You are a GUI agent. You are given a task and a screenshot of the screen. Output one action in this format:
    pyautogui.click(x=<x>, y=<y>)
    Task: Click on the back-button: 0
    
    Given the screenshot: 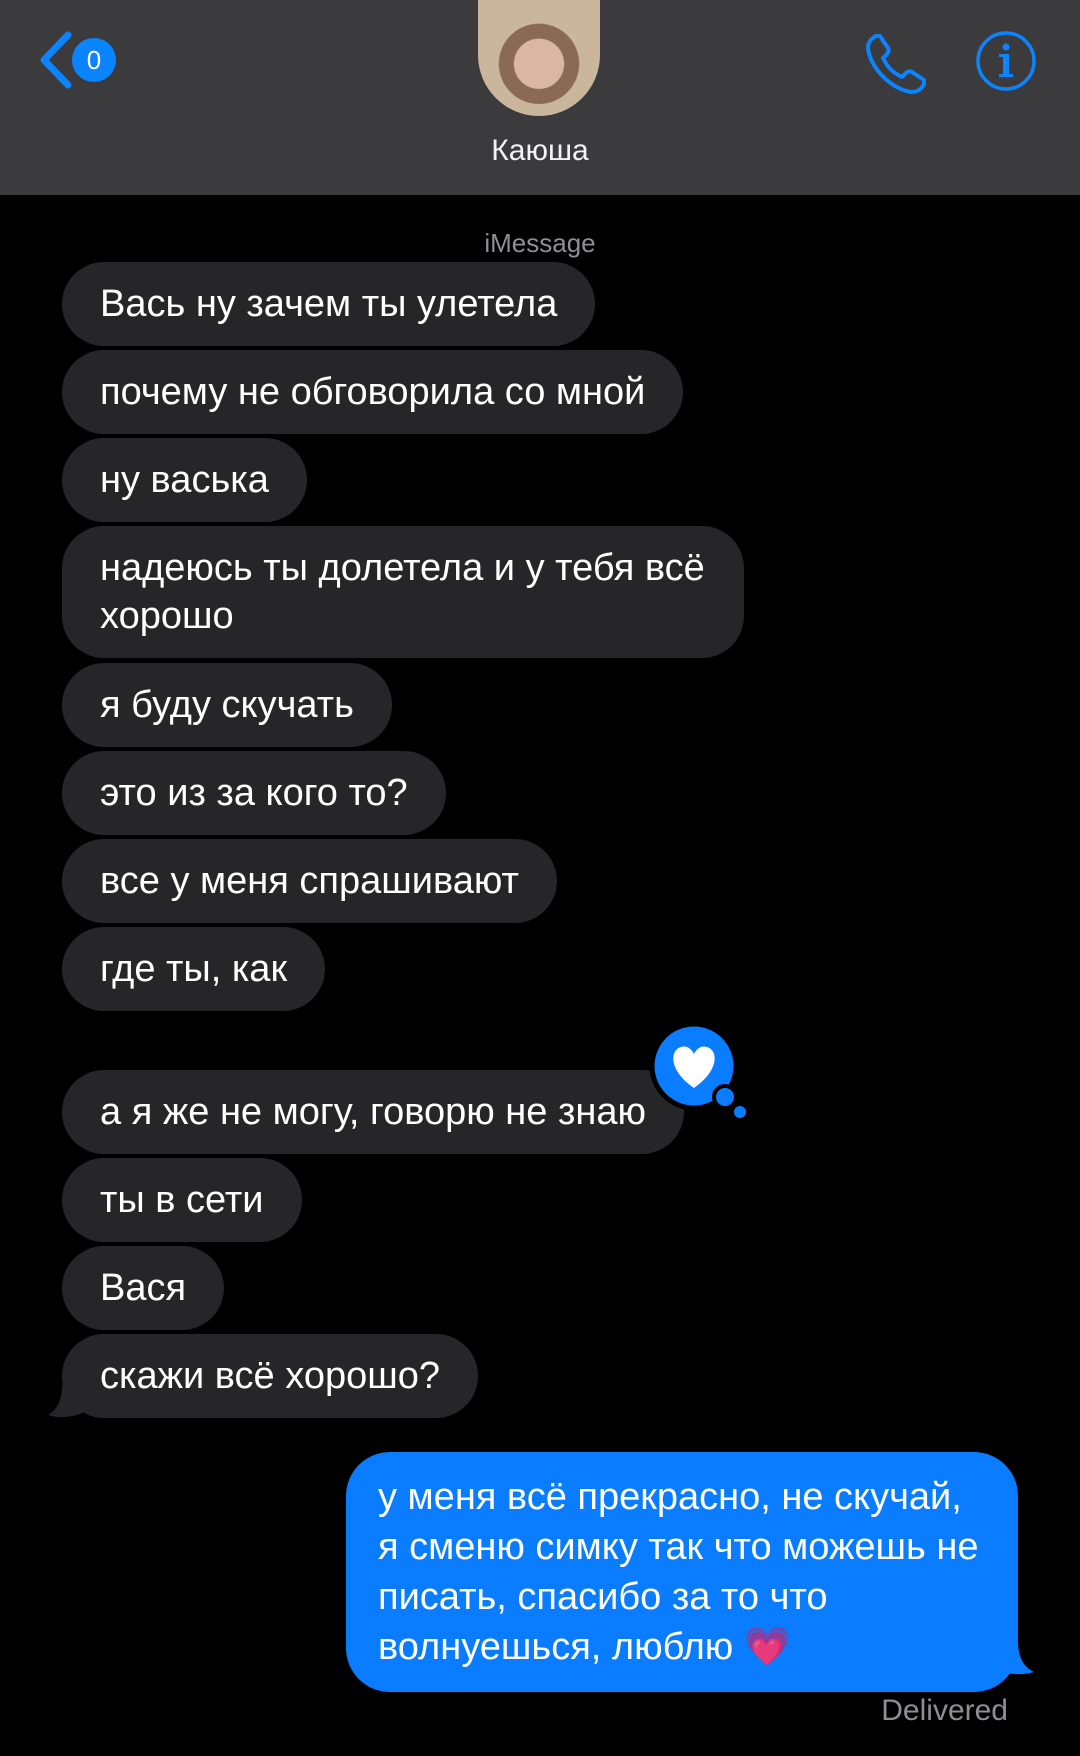 What is the action you would take?
    pyautogui.click(x=86, y=60)
    